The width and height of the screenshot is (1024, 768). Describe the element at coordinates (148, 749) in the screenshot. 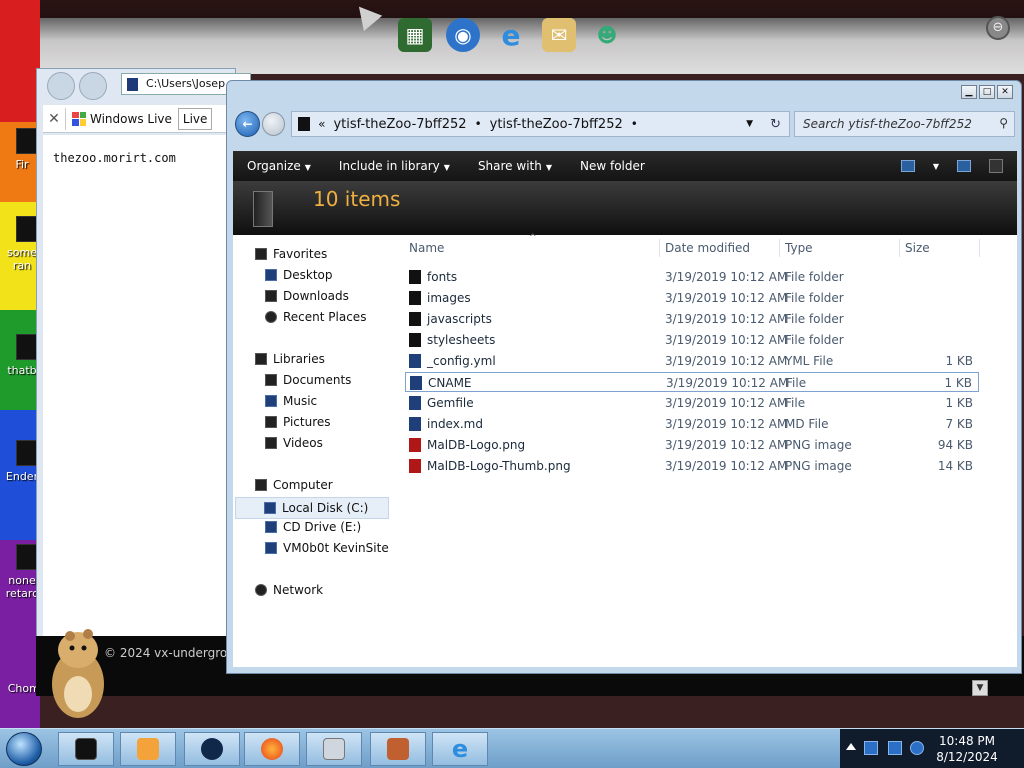

I see `media-player-app-icon` at that location.